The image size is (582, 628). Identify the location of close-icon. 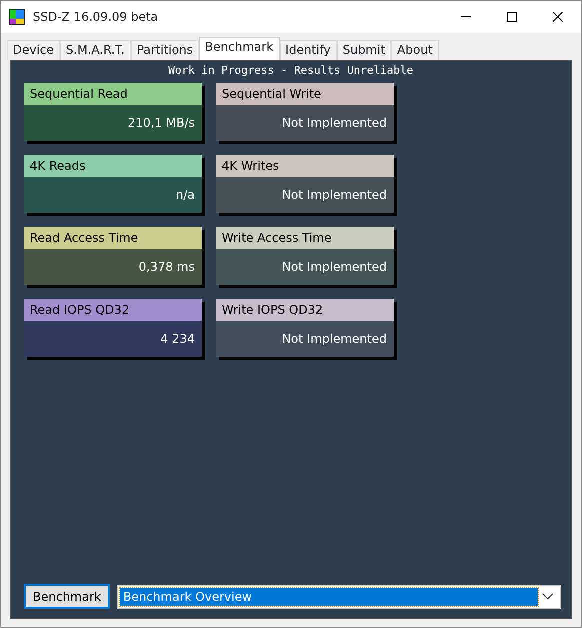
(558, 17).